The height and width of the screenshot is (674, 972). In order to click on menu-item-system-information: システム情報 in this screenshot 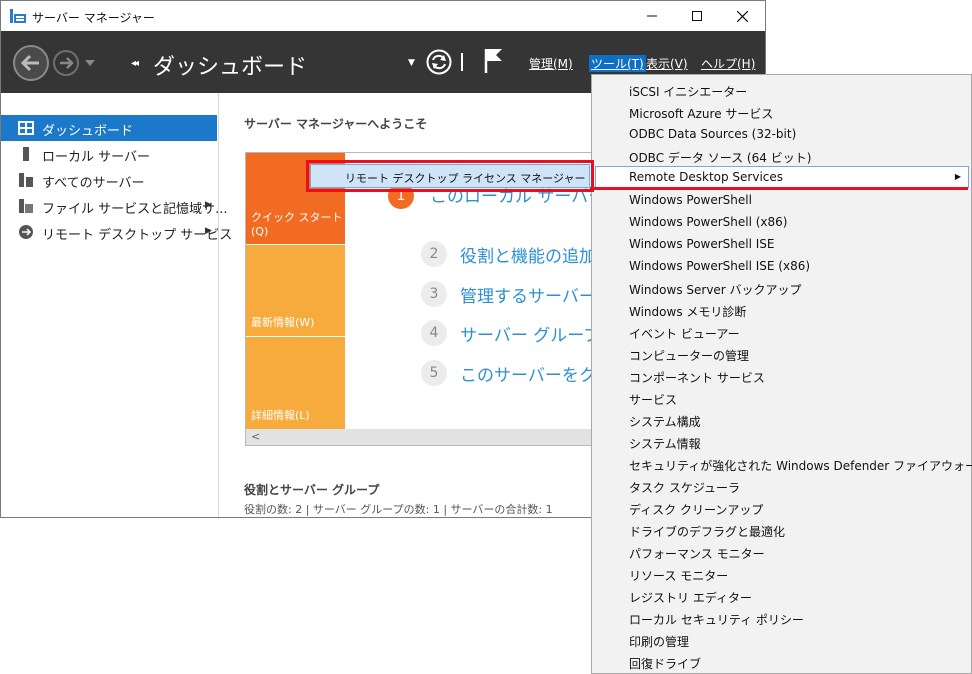, I will do `click(781, 442)`.